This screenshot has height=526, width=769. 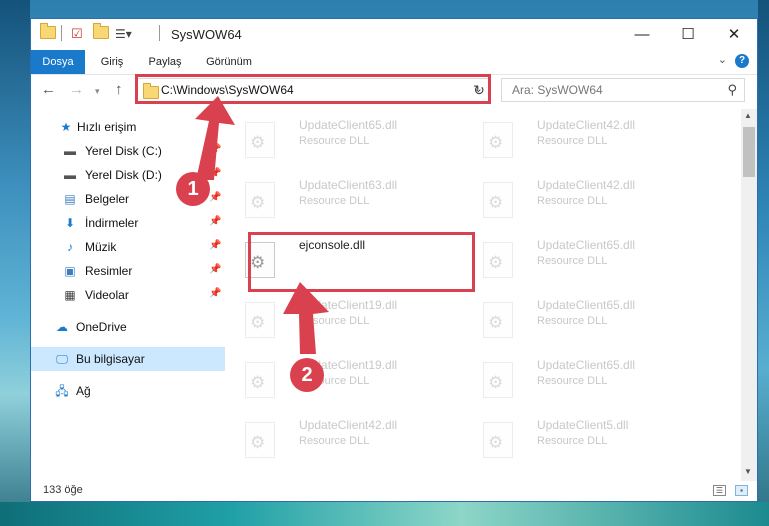 I want to click on expand-ribbon-icon: ⌄, so click(x=722, y=59).